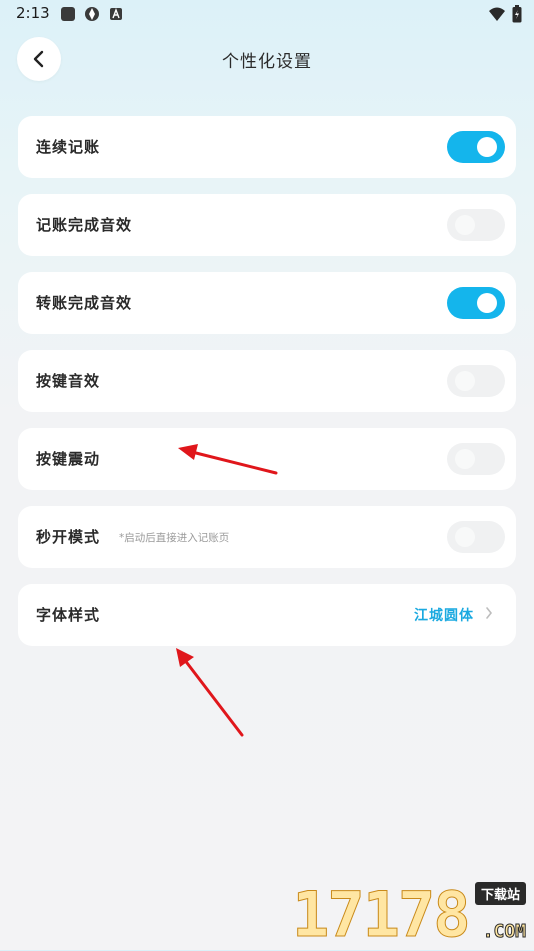 The width and height of the screenshot is (534, 951). What do you see at coordinates (267, 303) in the screenshot?
I see `setting-transfer-complete-sound: 转账完成音效` at bounding box center [267, 303].